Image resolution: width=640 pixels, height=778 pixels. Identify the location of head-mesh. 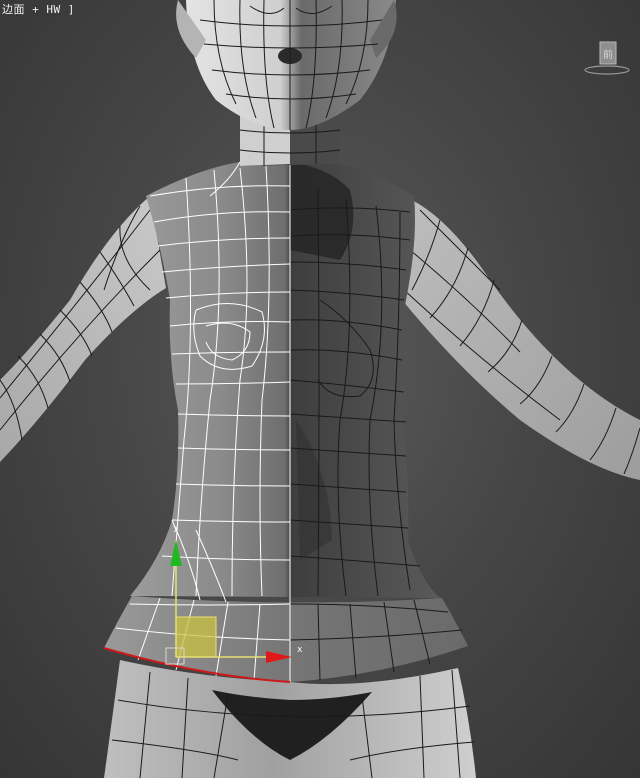
(286, 65).